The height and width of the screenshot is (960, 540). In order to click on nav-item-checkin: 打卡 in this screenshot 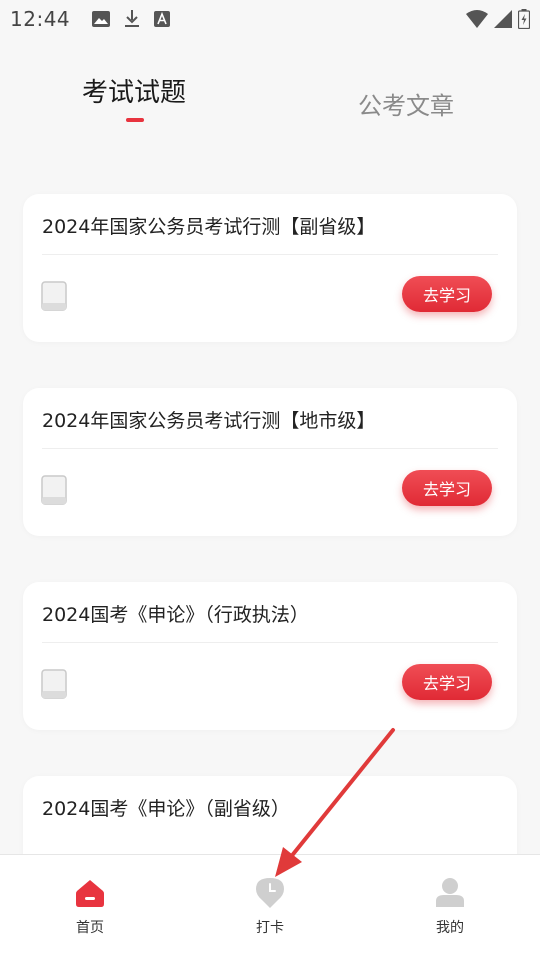, I will do `click(270, 910)`.